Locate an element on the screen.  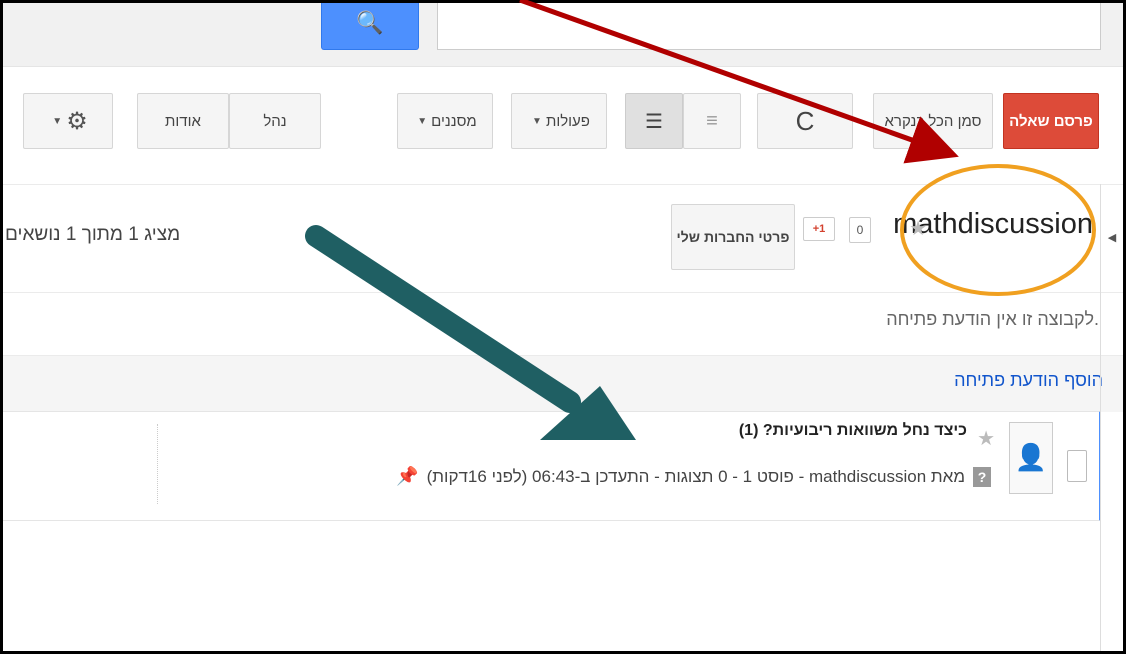
refresh-icon: C is located at coordinates (805, 120).